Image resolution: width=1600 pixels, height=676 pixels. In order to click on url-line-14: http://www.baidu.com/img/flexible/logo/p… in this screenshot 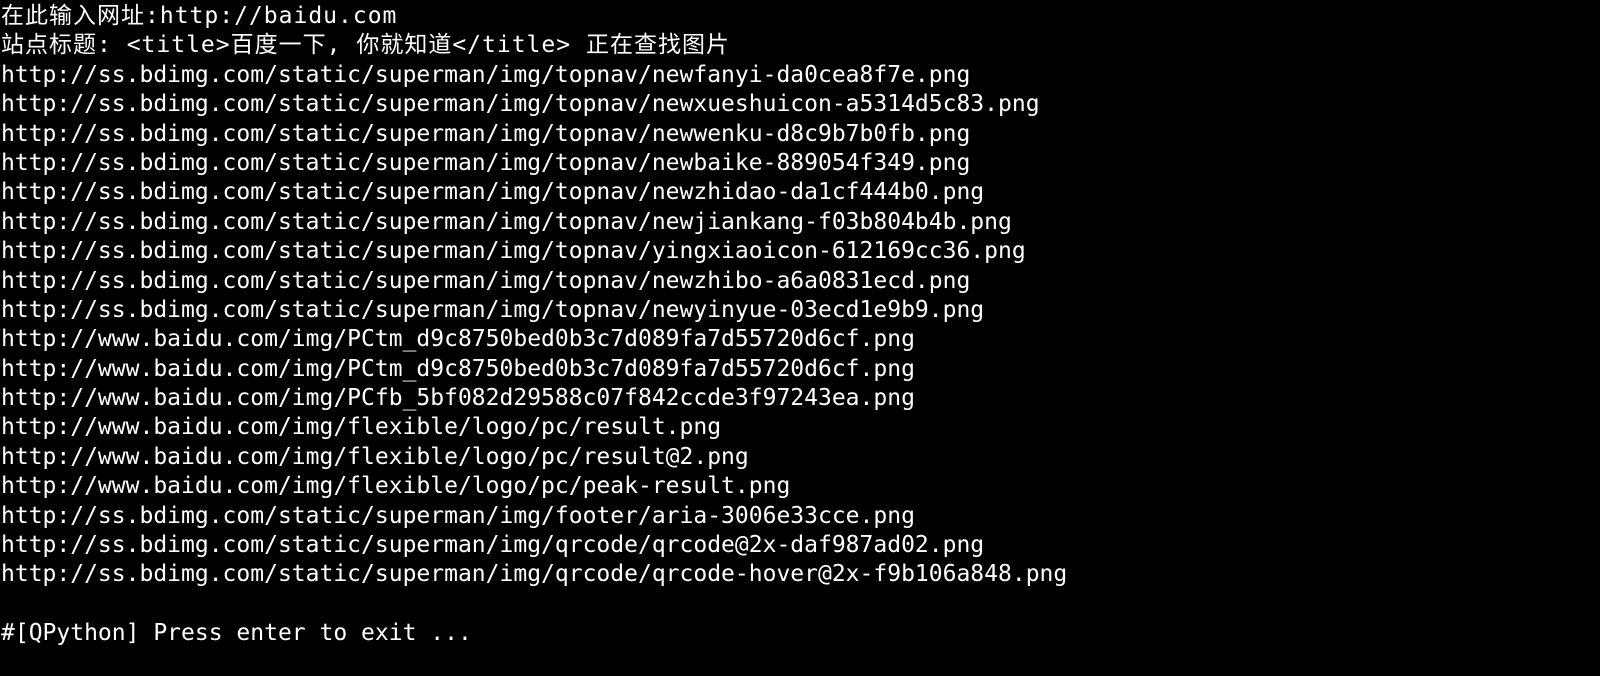, I will do `click(375, 456)`.